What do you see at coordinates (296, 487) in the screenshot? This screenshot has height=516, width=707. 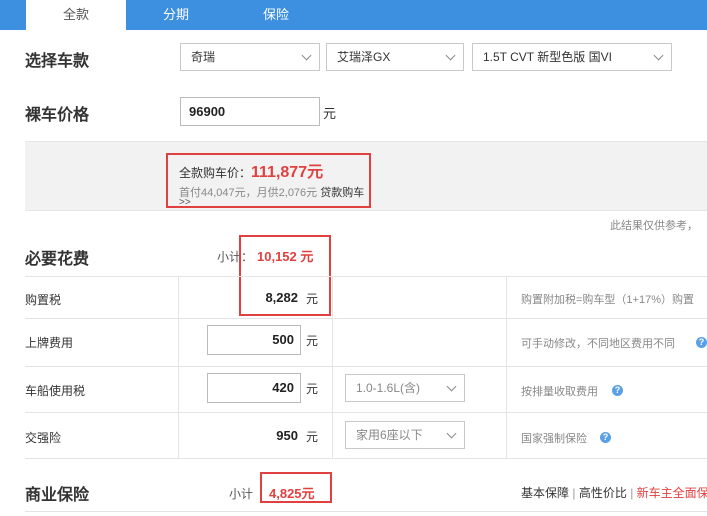 I see `commercial-highlight-box` at bounding box center [296, 487].